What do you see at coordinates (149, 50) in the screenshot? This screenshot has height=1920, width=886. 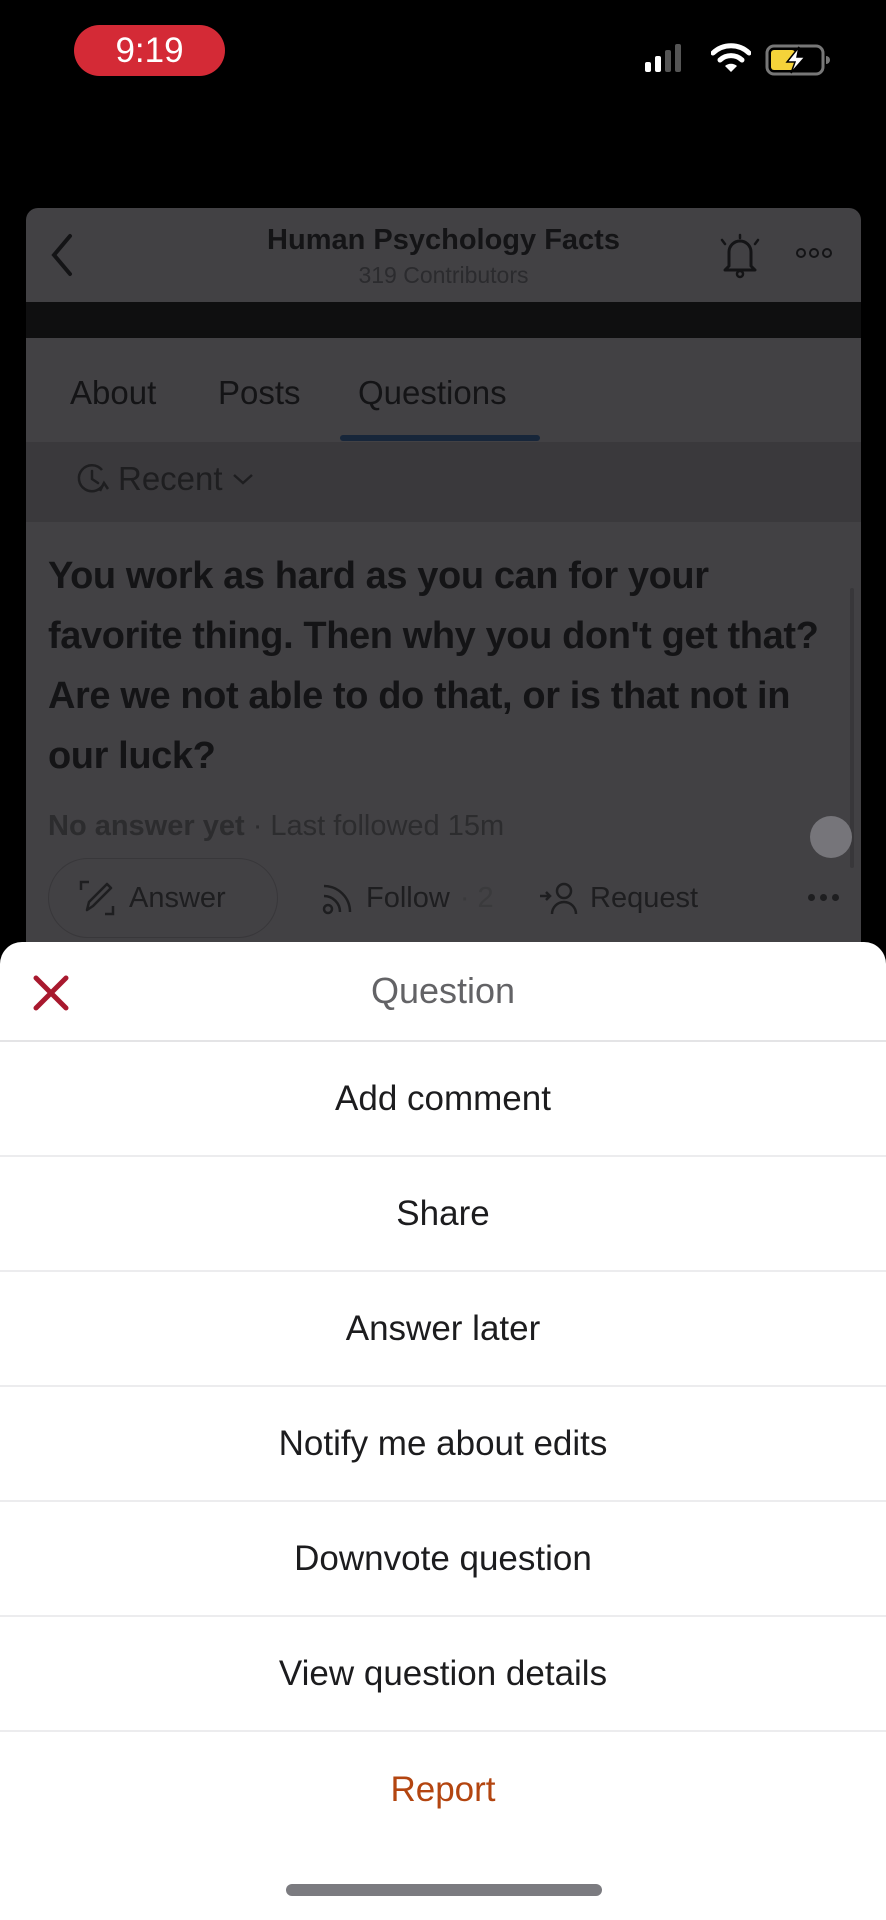 I see `status-time: 9:19` at bounding box center [149, 50].